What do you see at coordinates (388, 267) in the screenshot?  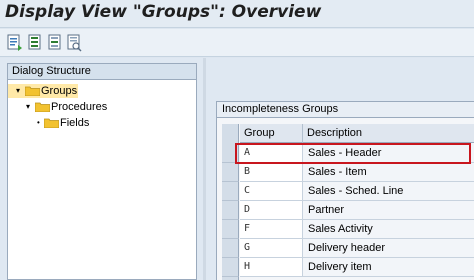 I see `table-cell-description: Delivery item` at bounding box center [388, 267].